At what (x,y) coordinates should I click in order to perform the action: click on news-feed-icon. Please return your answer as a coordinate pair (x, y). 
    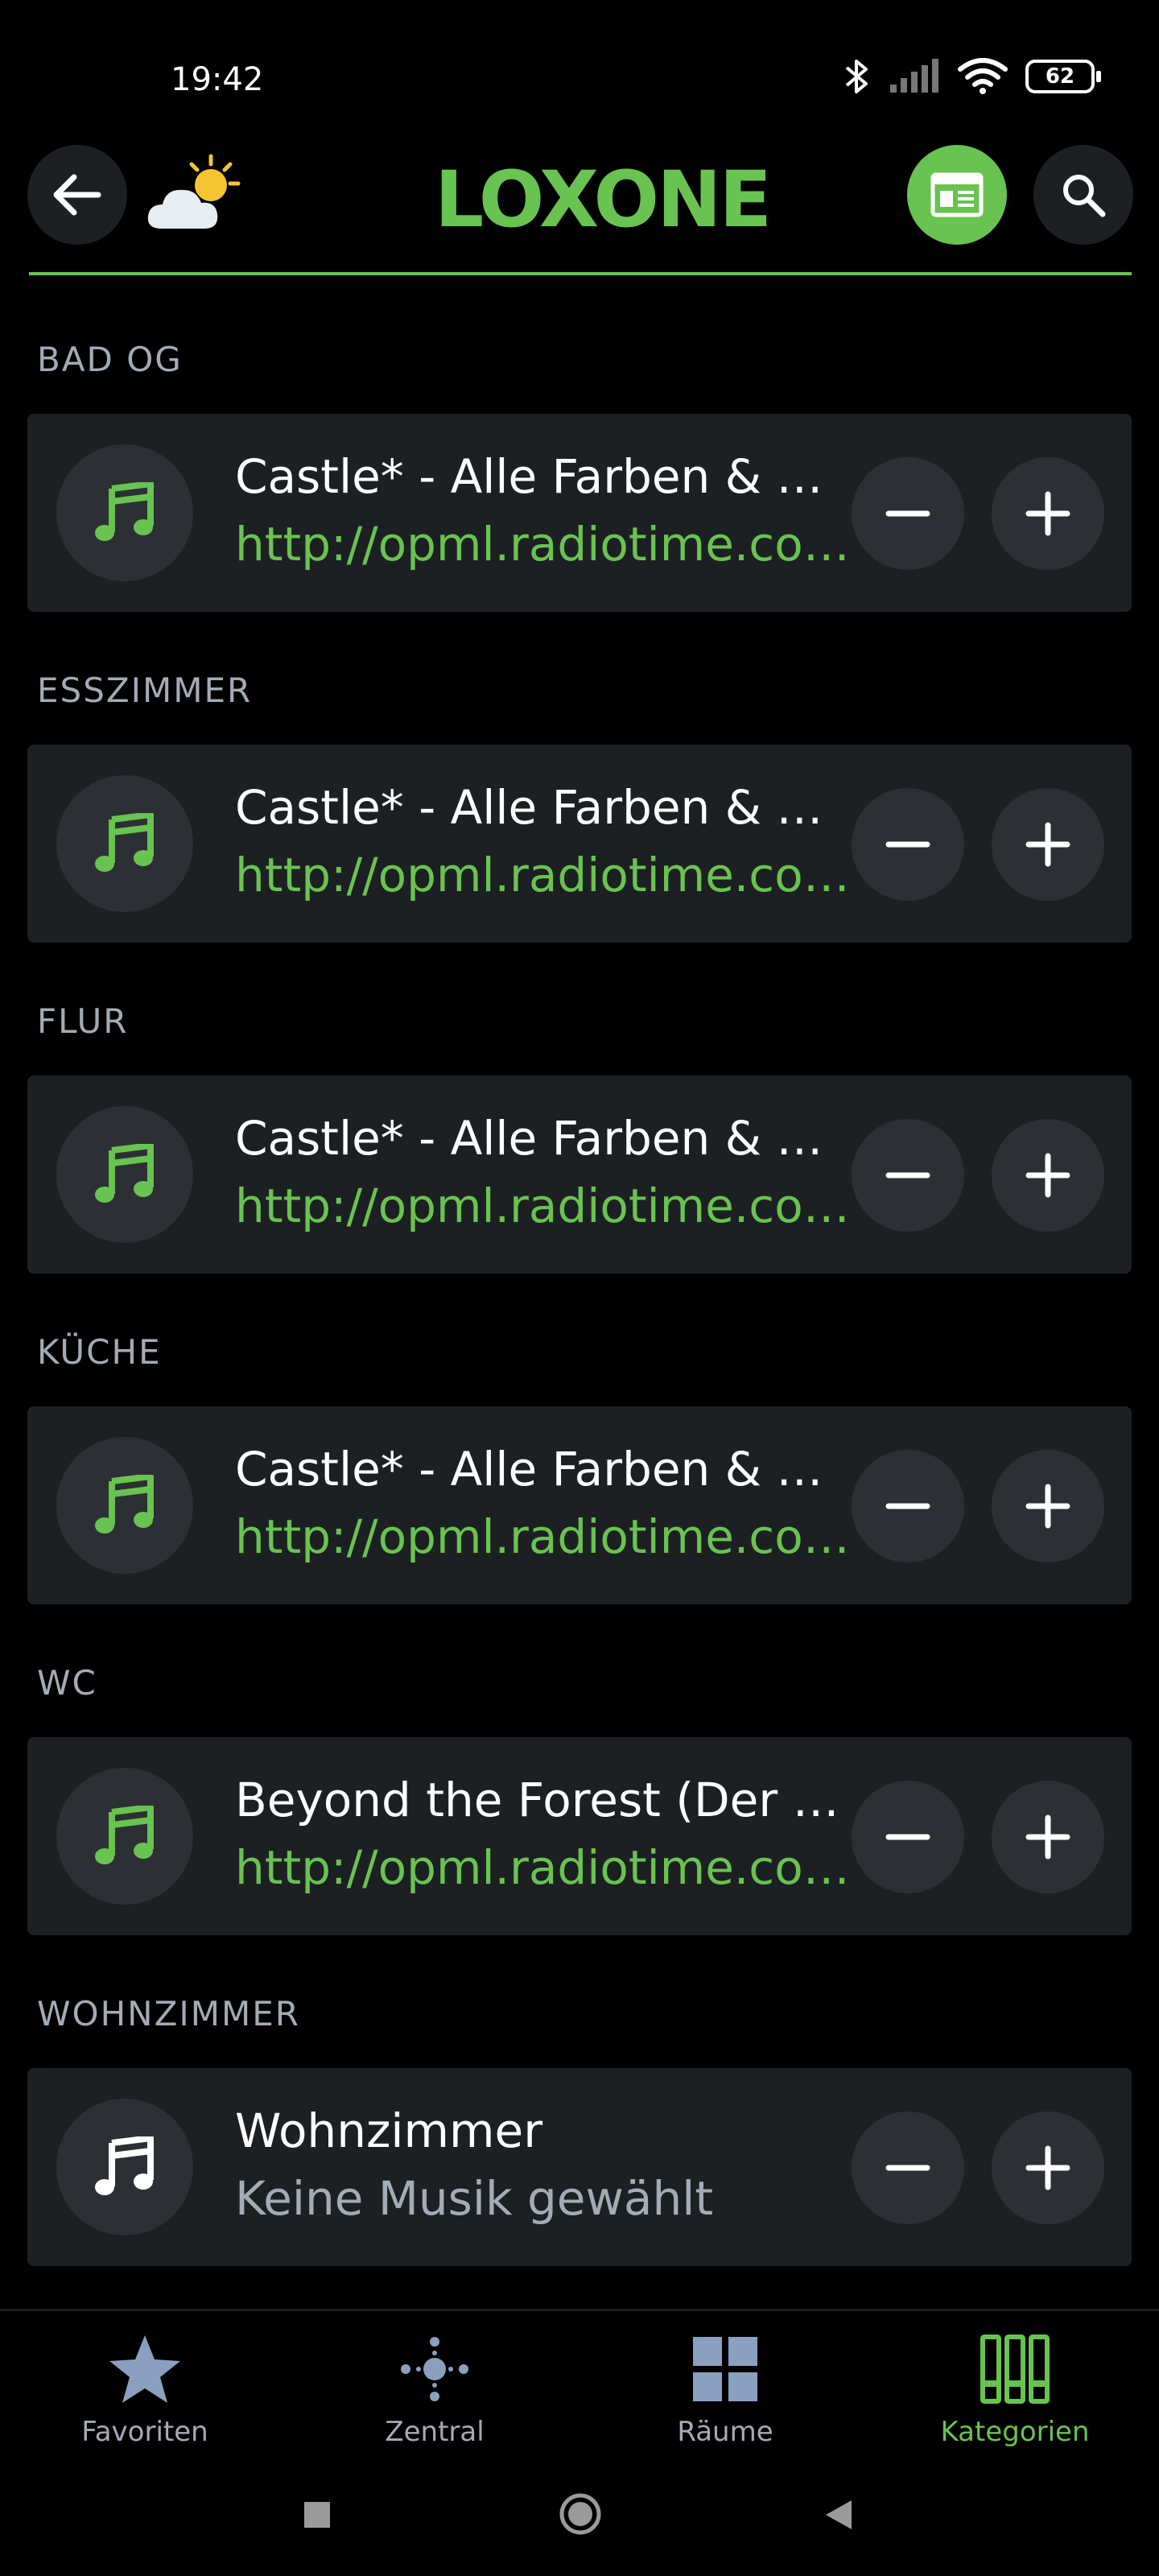
    Looking at the image, I should click on (957, 194).